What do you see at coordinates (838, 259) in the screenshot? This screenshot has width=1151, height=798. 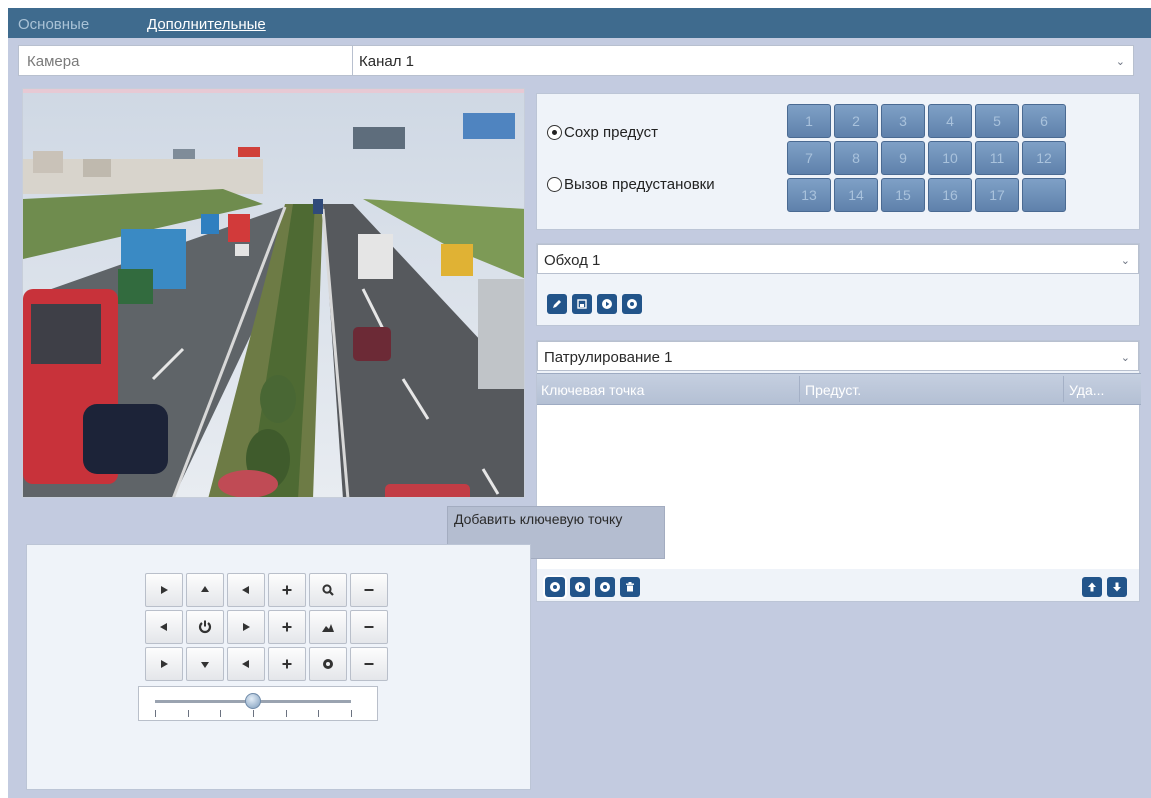 I see `tour-select: Обход 1 ⌄` at bounding box center [838, 259].